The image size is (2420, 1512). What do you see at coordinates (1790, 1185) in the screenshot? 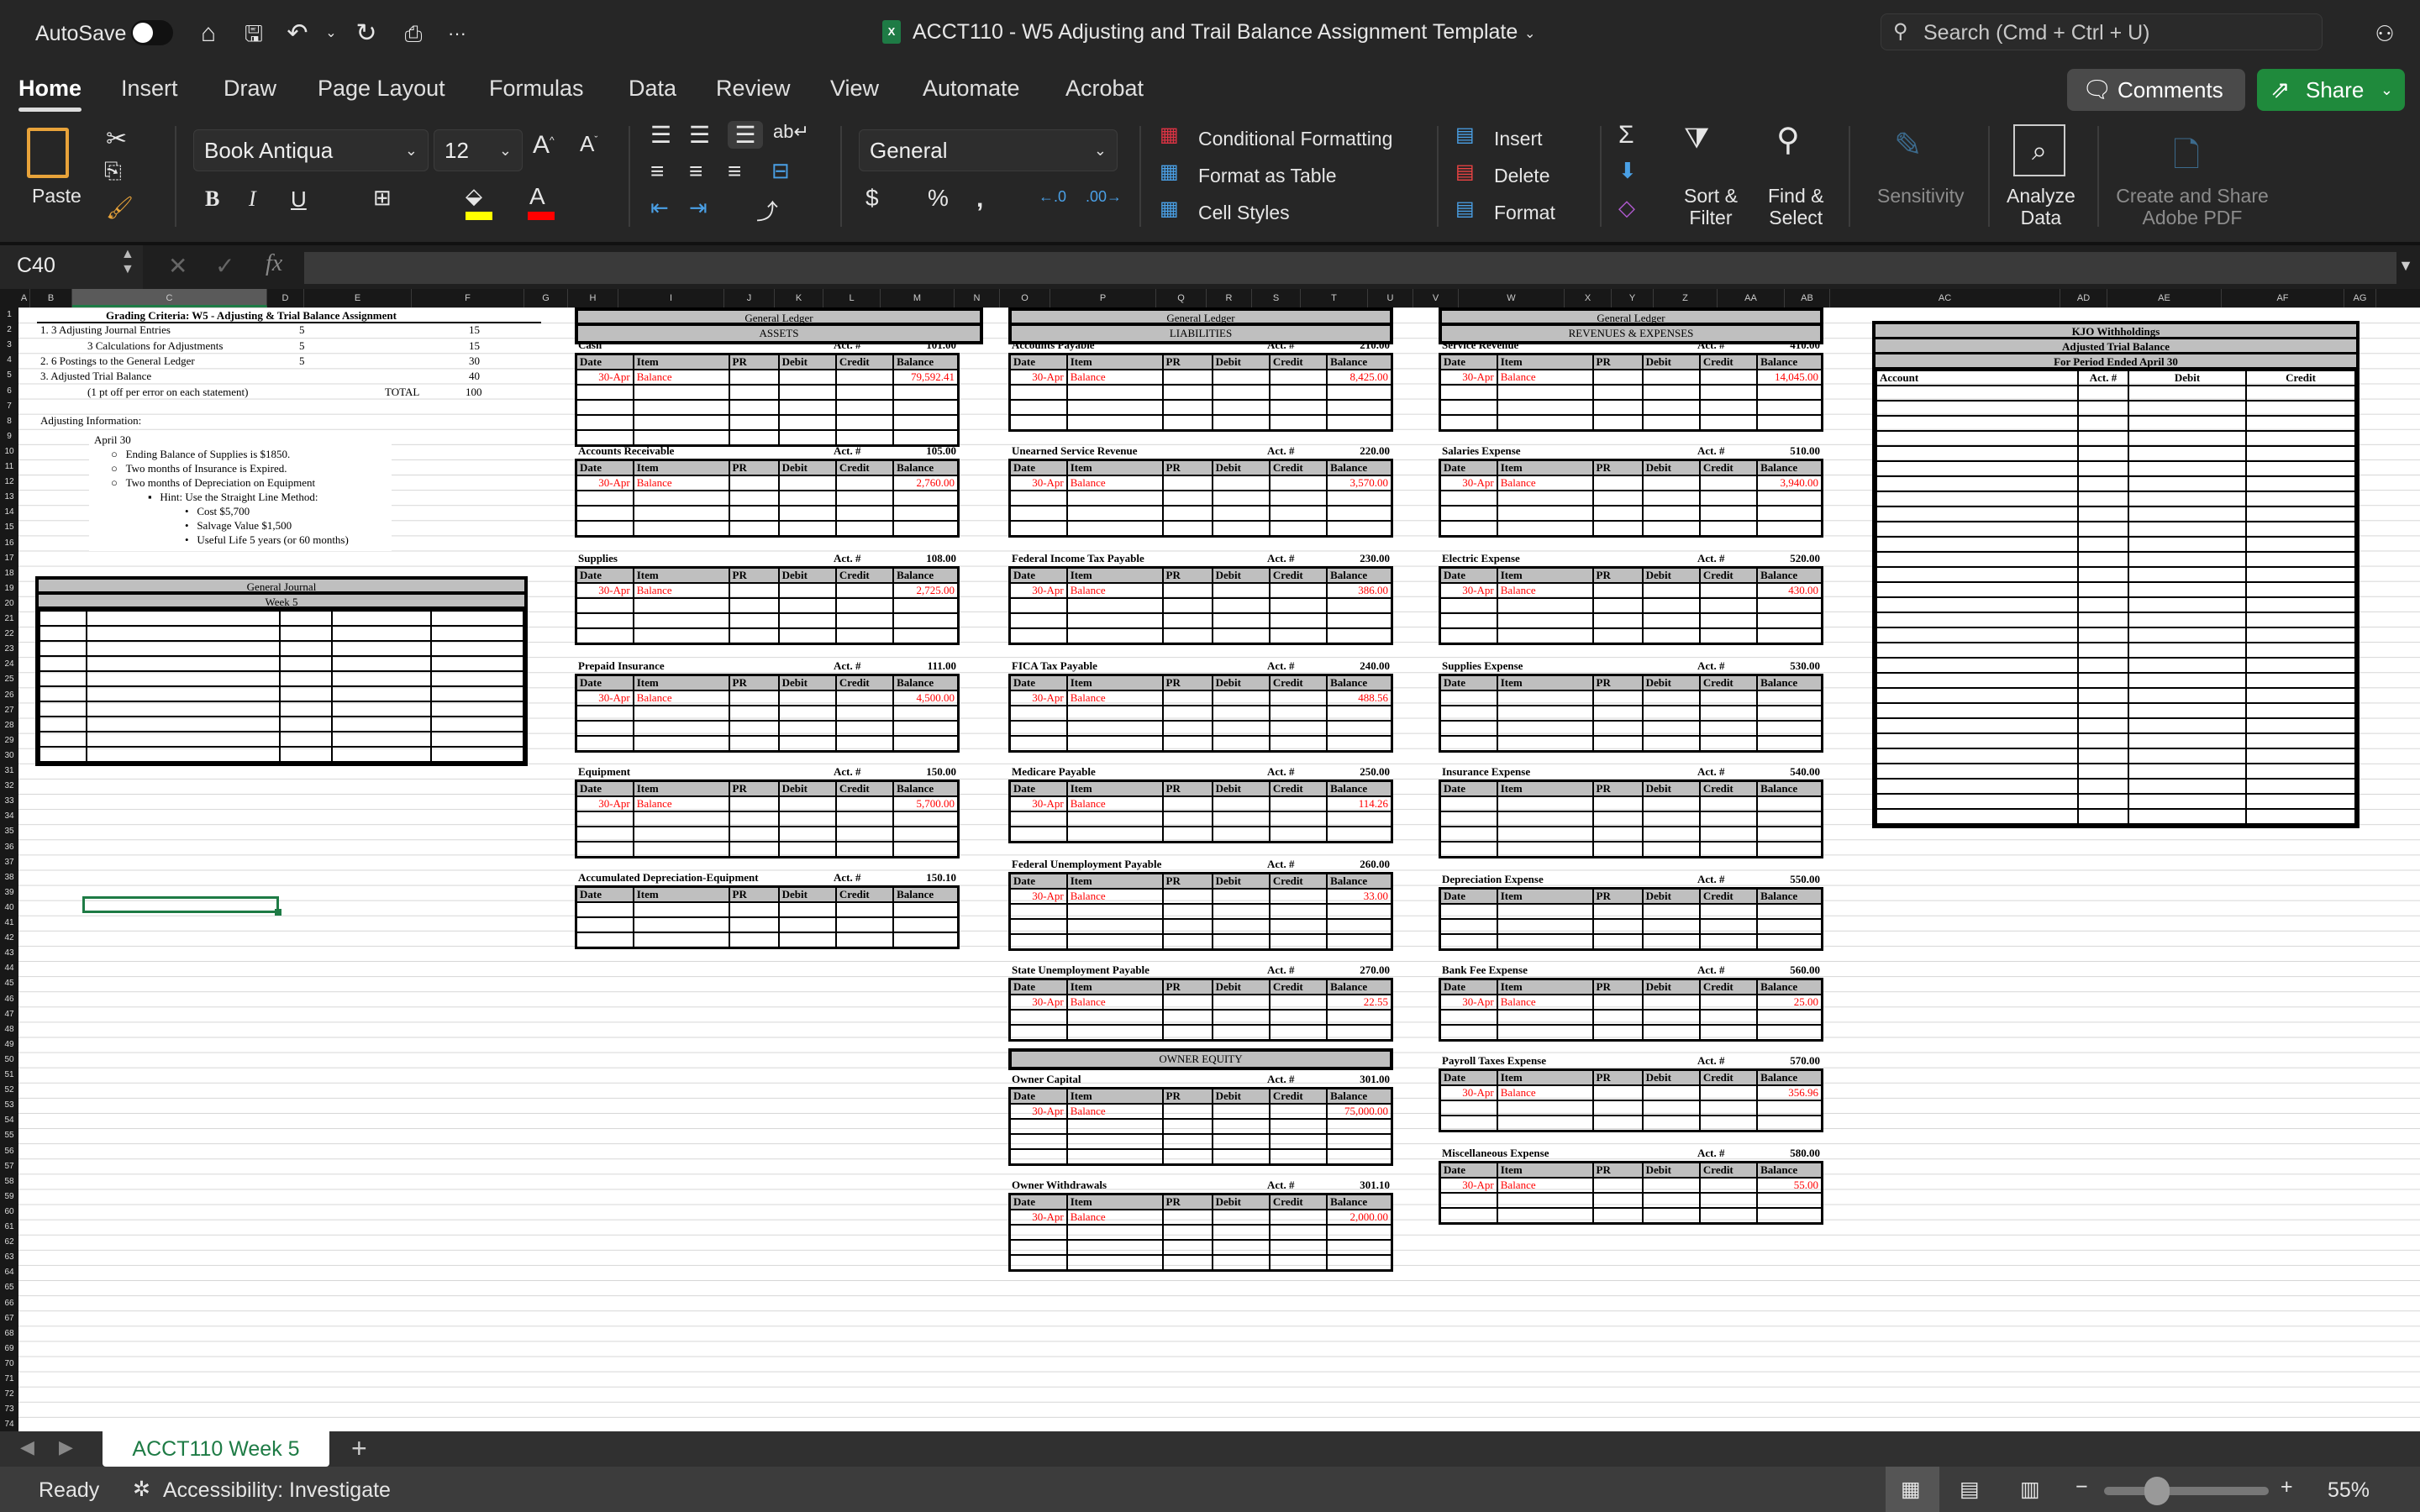
I see `entry-balance: 55.00` at bounding box center [1790, 1185].